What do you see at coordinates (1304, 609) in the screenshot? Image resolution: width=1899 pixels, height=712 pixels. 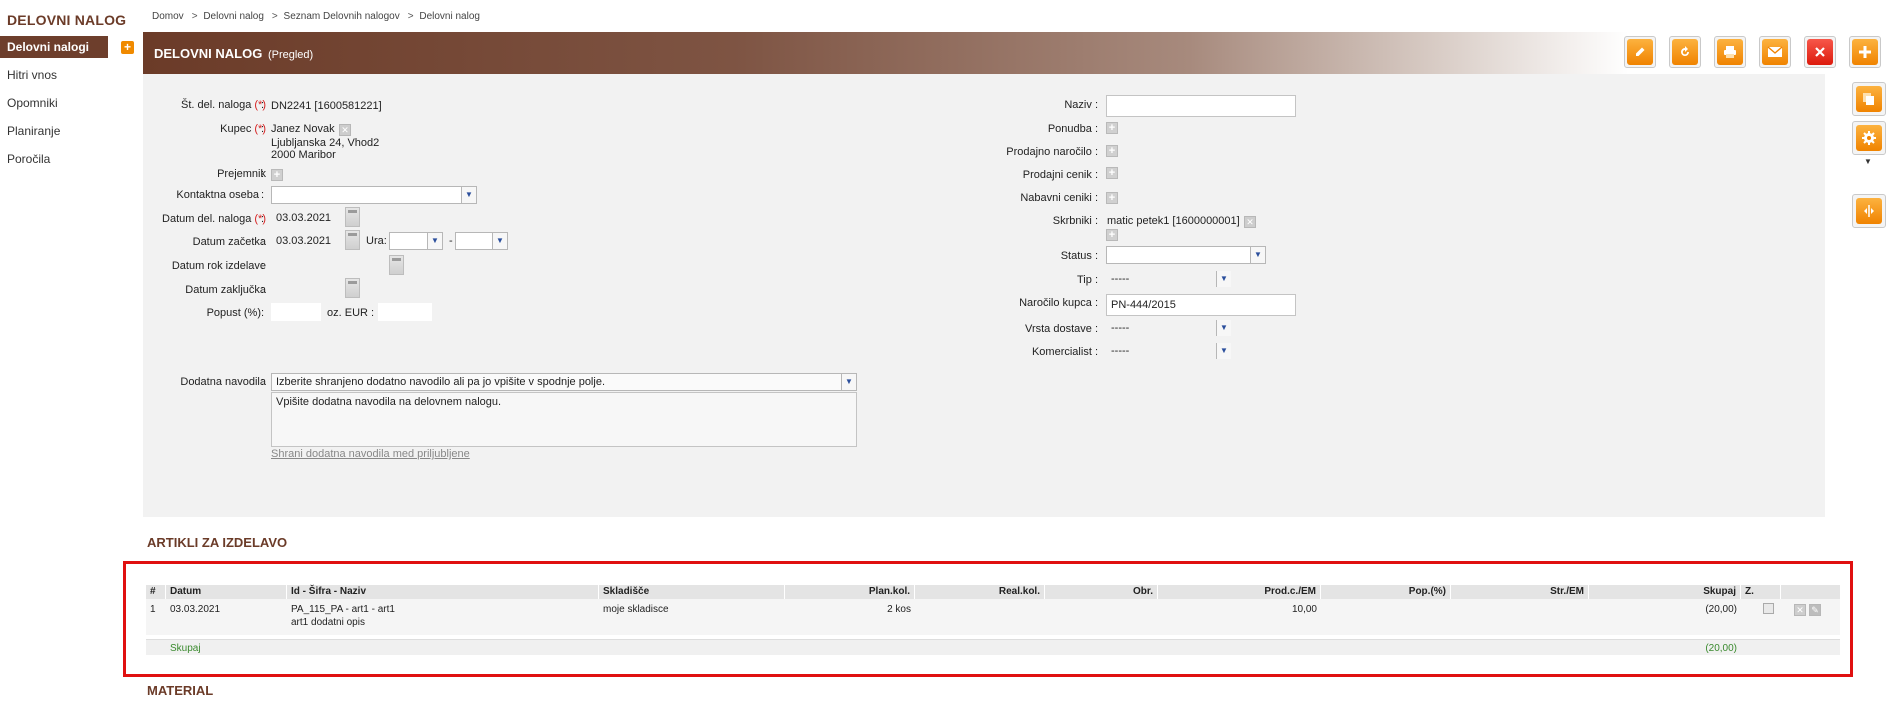 I see `row-prod-c: 10,00` at bounding box center [1304, 609].